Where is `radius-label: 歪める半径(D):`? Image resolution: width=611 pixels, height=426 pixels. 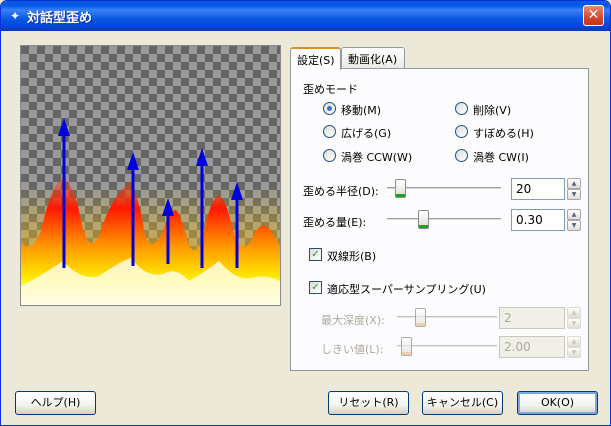
radius-label: 歪める半径(D): is located at coordinates (341, 191).